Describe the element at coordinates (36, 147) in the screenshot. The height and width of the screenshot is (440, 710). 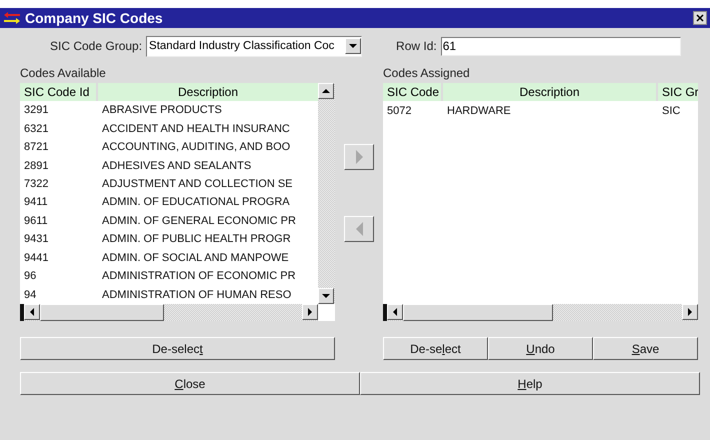
I see `table-cell-text: 8721` at that location.